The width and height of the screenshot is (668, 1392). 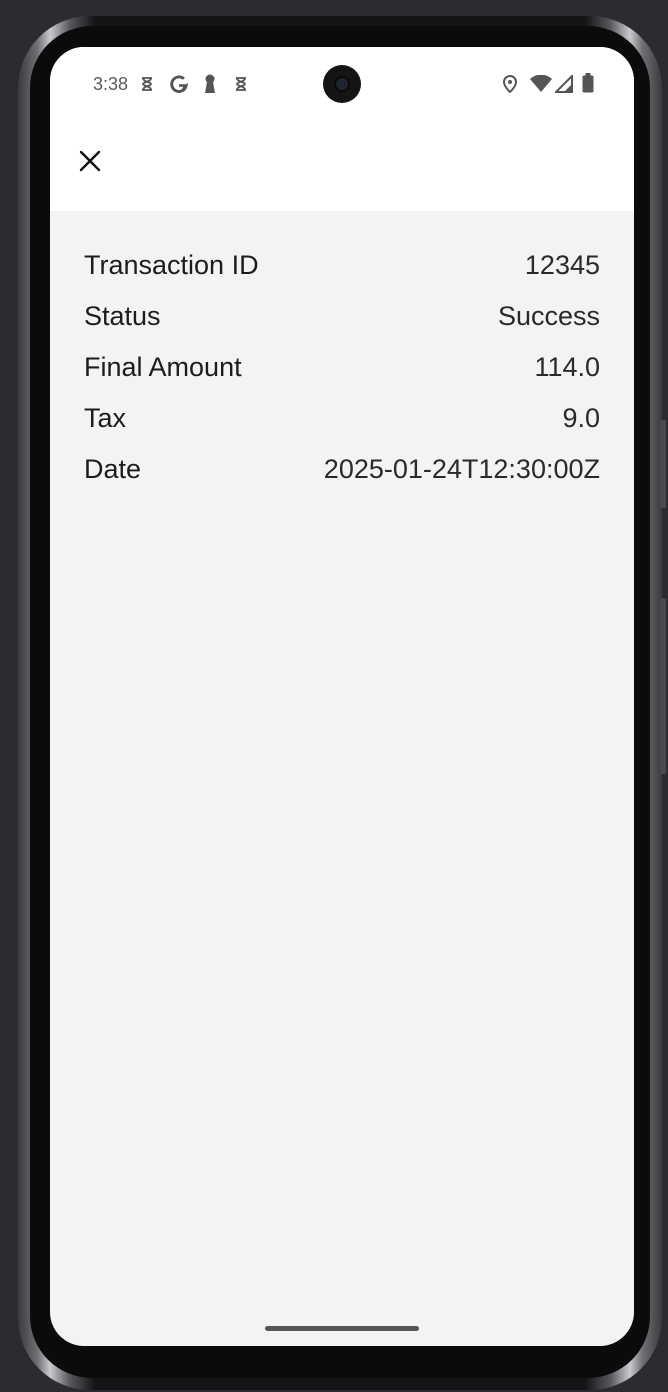 I want to click on detail-row-status: Status Success, so click(x=342, y=316).